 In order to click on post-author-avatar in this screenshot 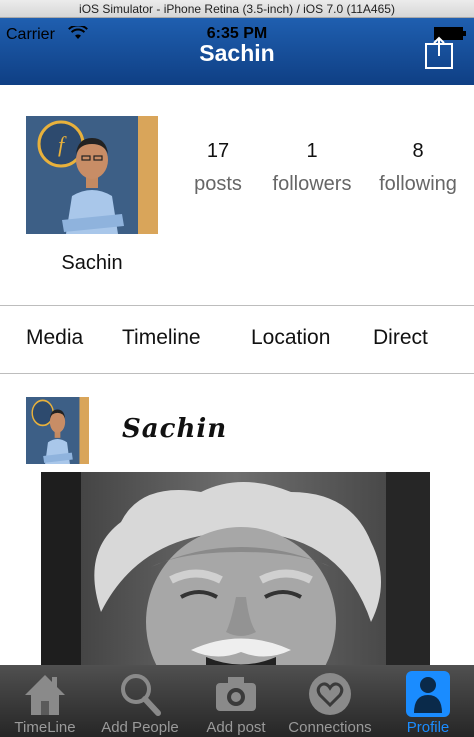, I will do `click(57, 430)`.